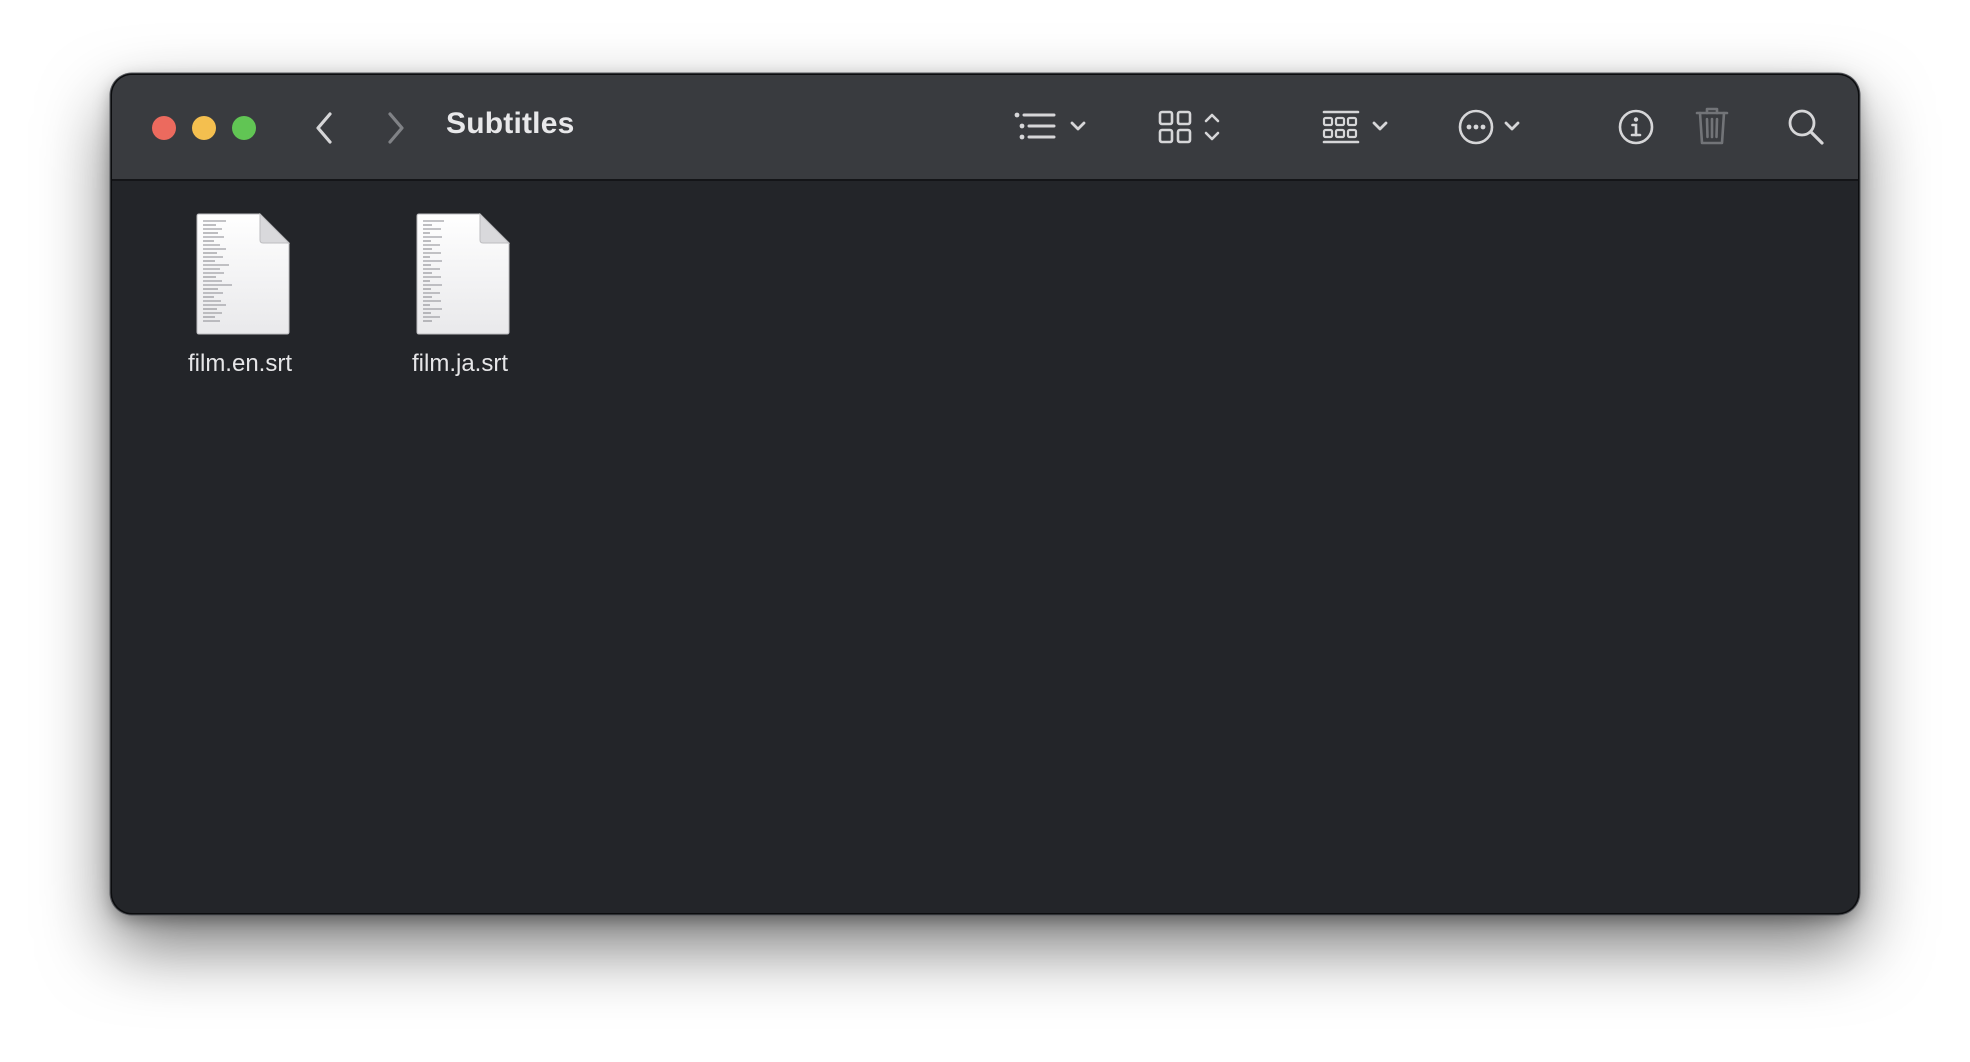  What do you see at coordinates (1636, 127) in the screenshot?
I see `info-icon` at bounding box center [1636, 127].